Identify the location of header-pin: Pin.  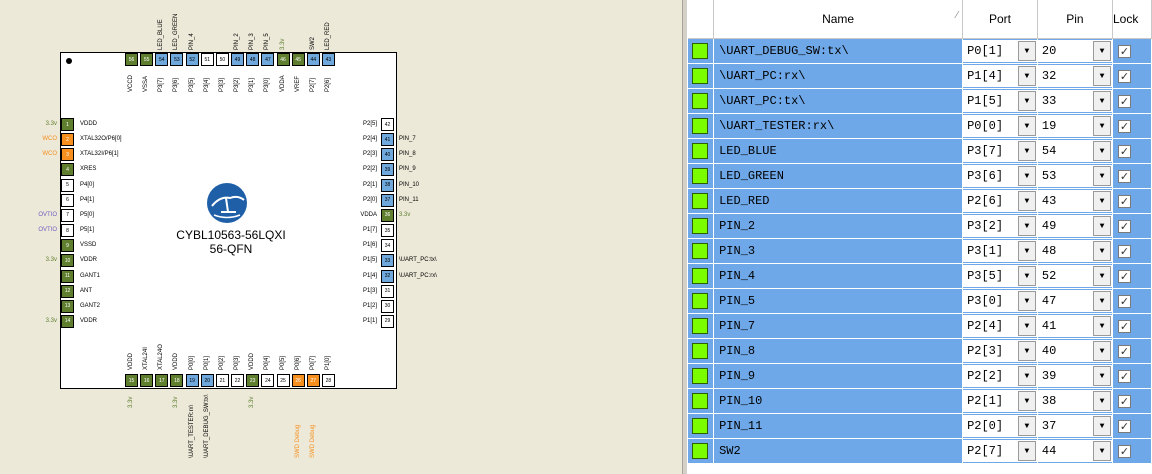
(1075, 19).